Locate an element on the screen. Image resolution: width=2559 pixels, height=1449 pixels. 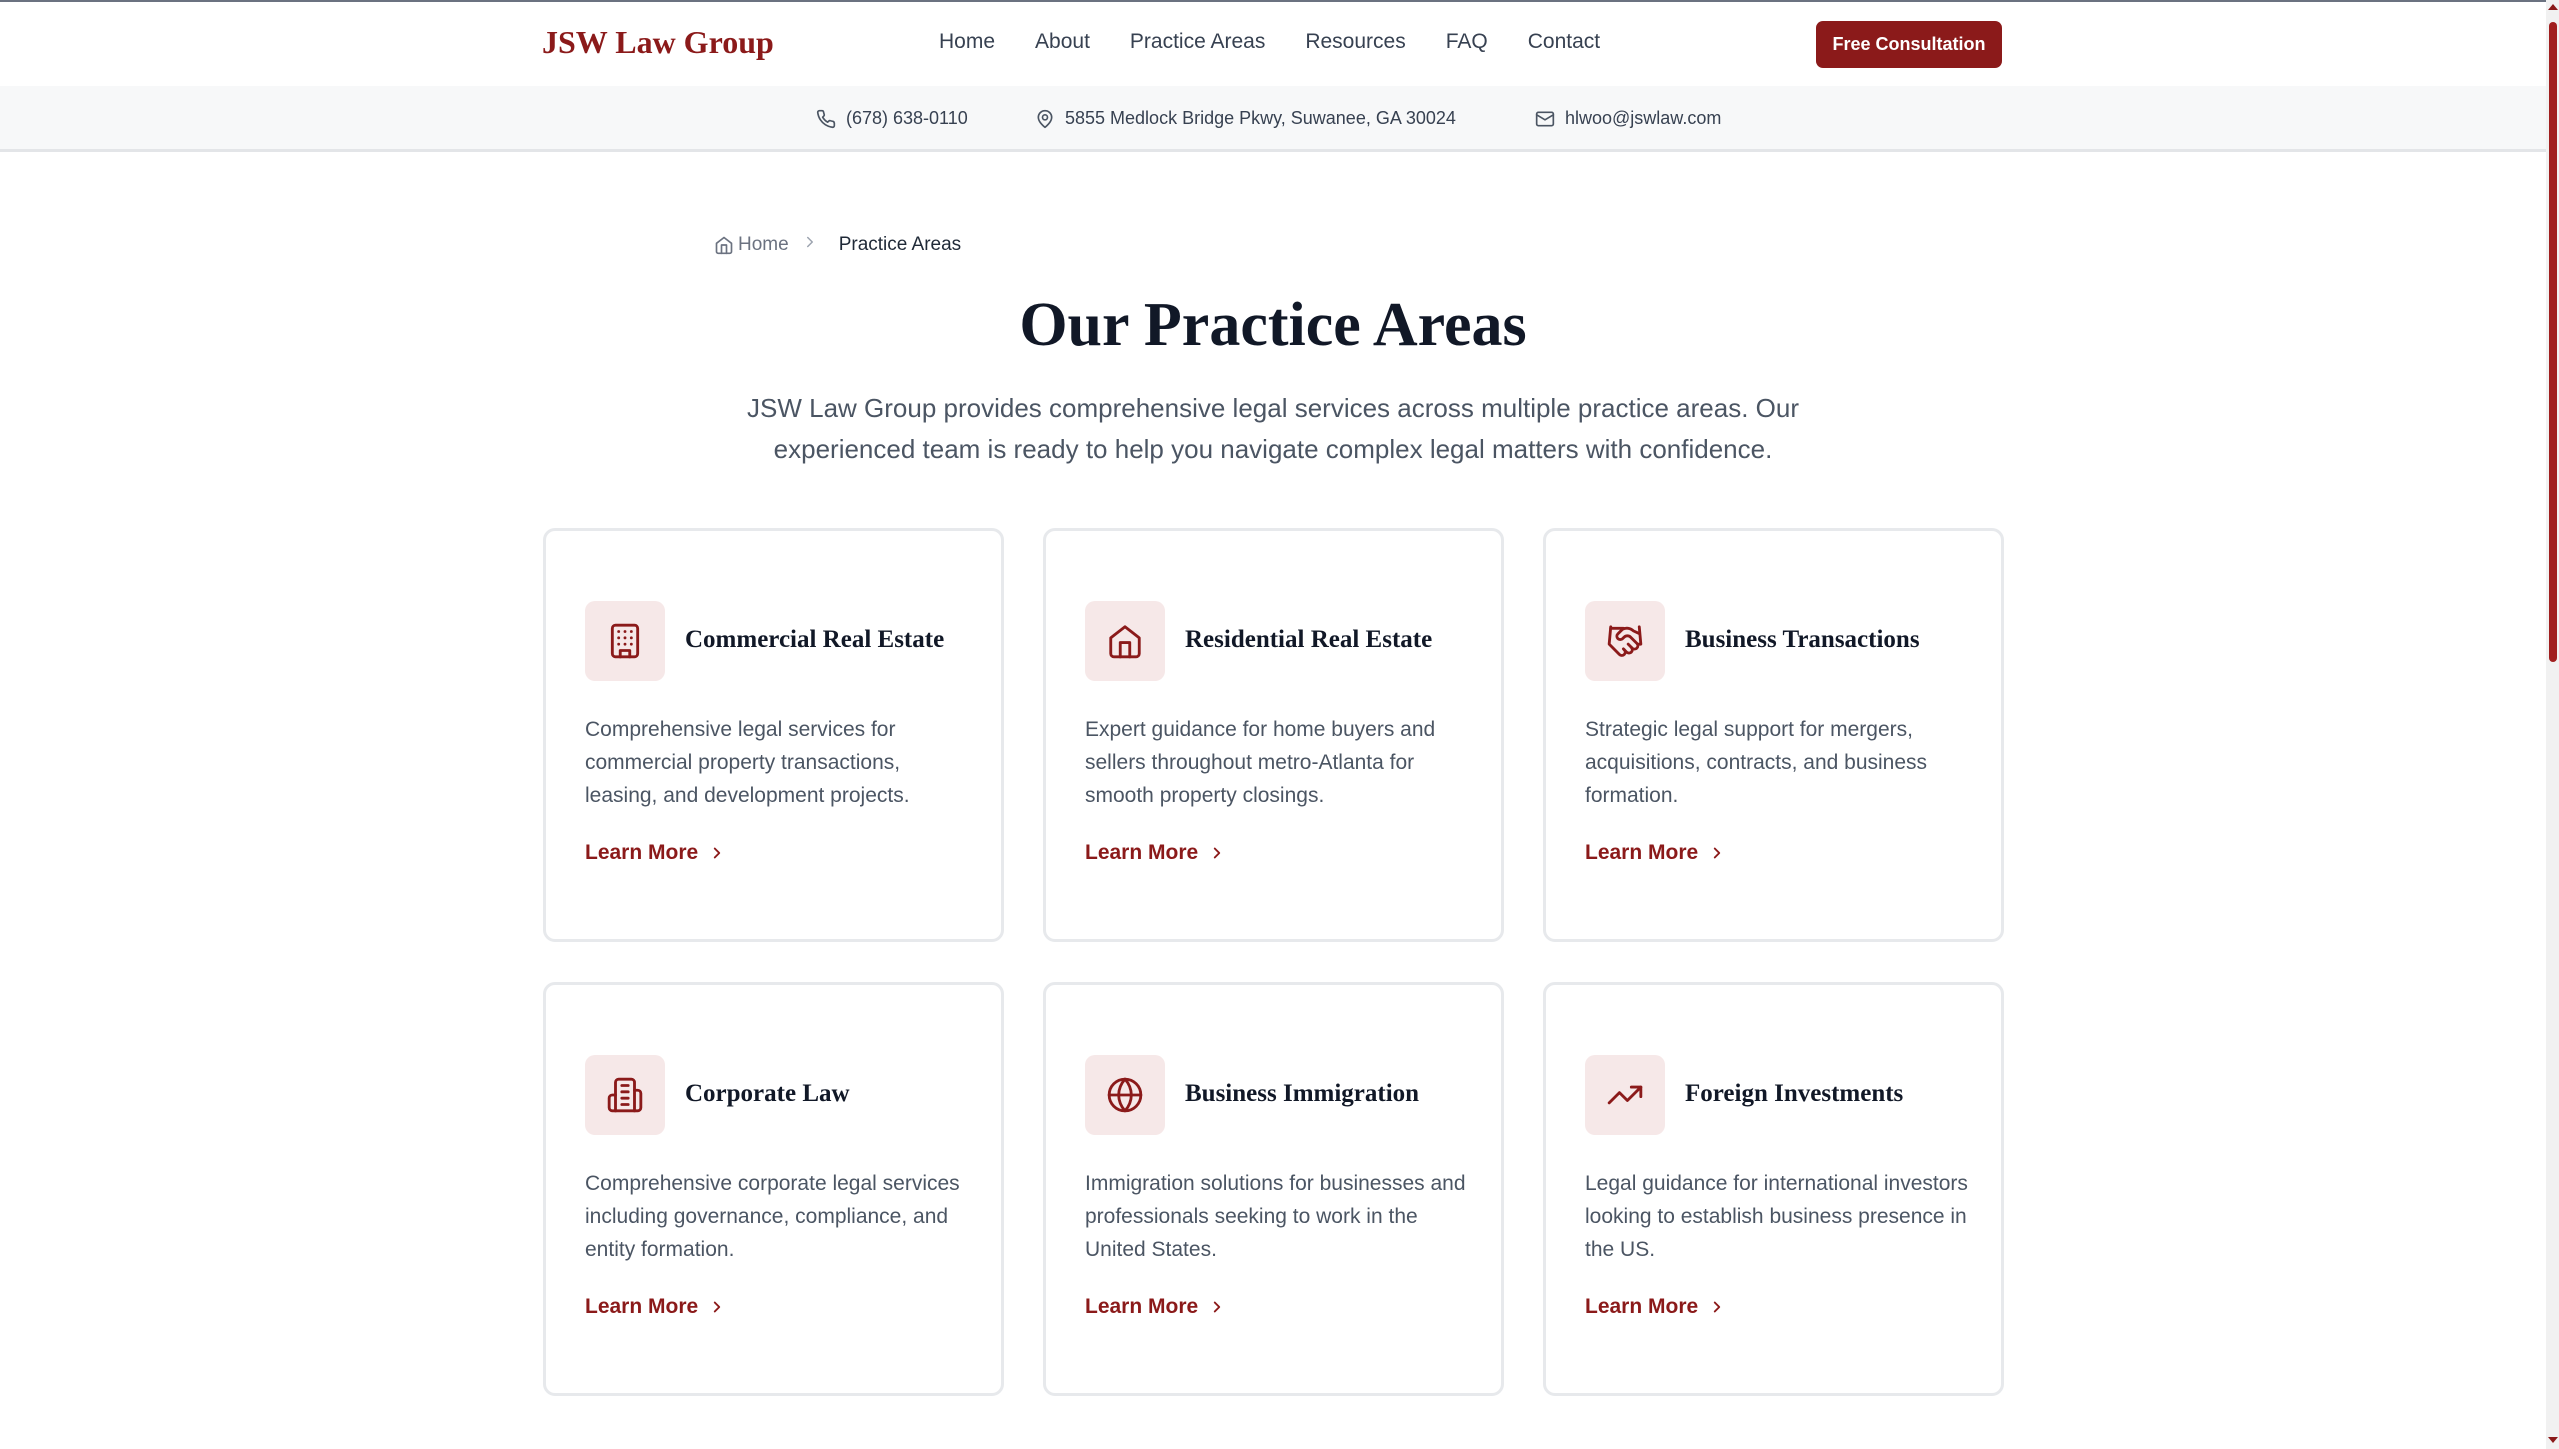
map-pin-icon is located at coordinates (1045, 118).